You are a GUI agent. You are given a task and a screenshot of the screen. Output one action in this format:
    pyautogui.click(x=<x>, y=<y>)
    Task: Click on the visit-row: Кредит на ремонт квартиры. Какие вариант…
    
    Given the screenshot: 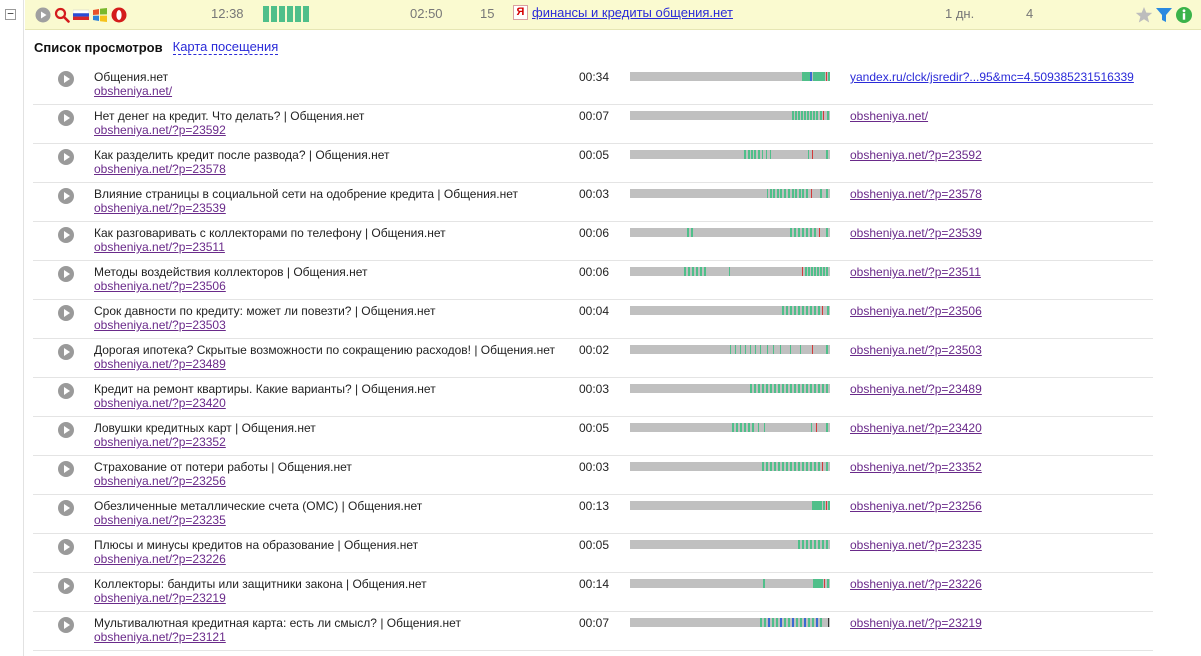 What is the action you would take?
    pyautogui.click(x=593, y=397)
    